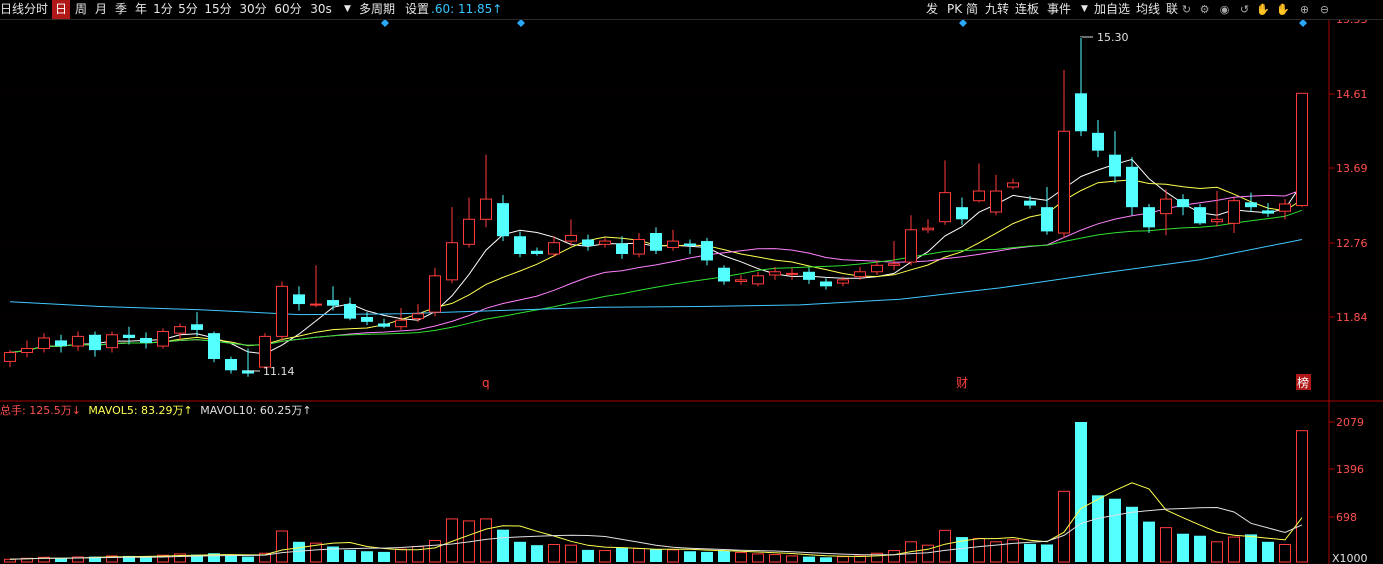 This screenshot has width=1383, height=564. Describe the element at coordinates (12, 9) in the screenshot. I see `period-tab-0: 日线` at that location.